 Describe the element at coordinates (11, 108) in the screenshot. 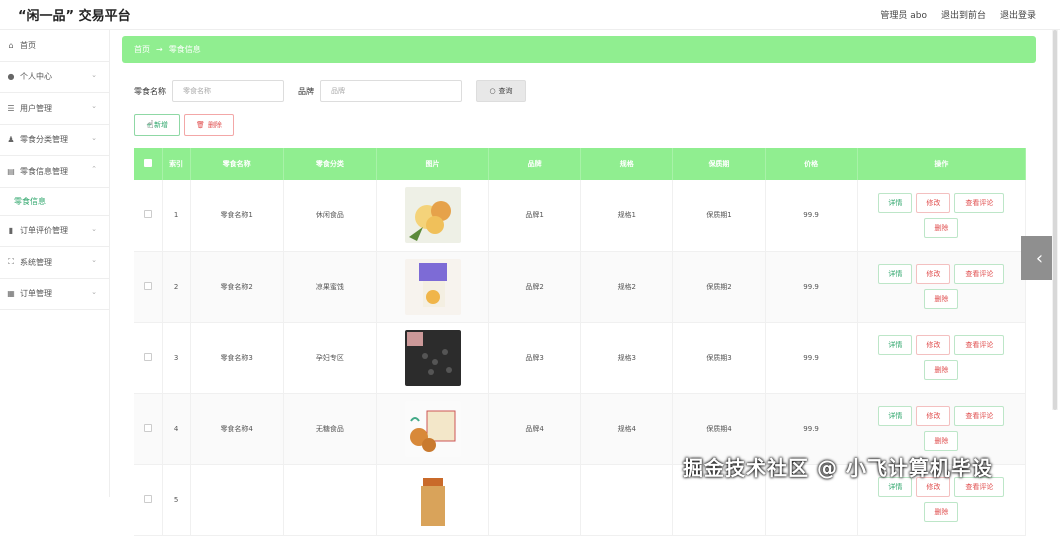

I see `list-icon: ☰` at that location.